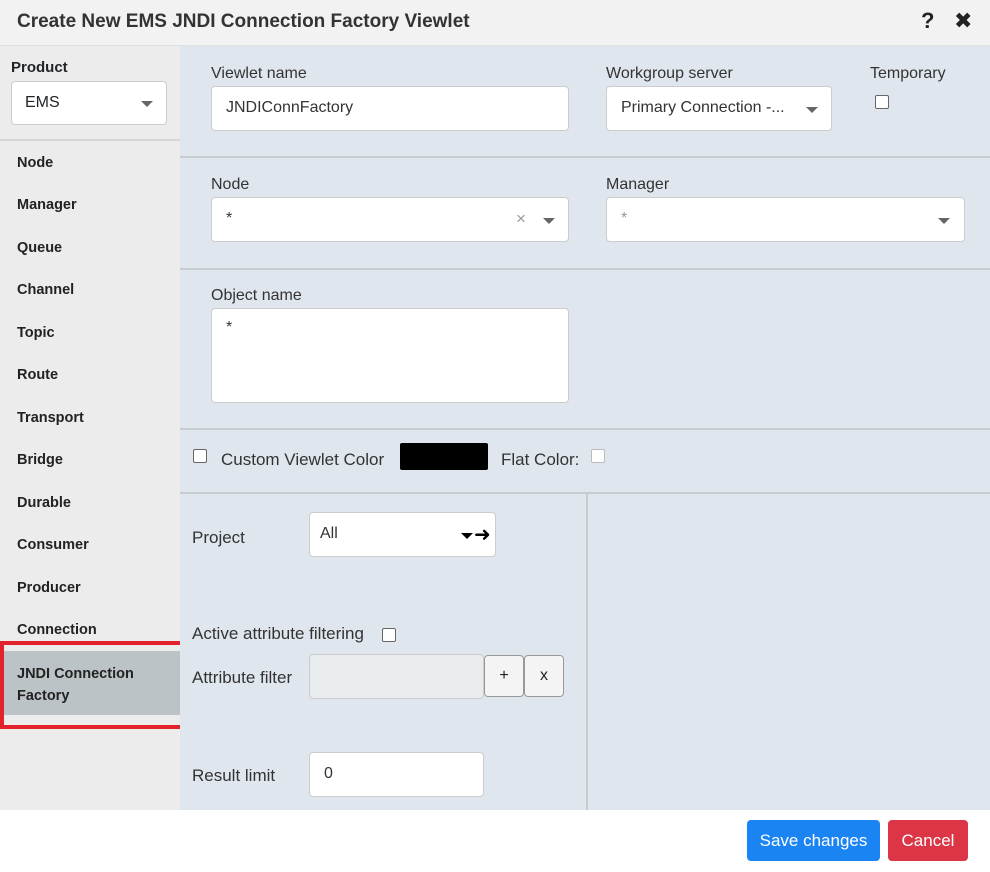  Describe the element at coordinates (928, 840) in the screenshot. I see `cancel-button: Cancel` at that location.